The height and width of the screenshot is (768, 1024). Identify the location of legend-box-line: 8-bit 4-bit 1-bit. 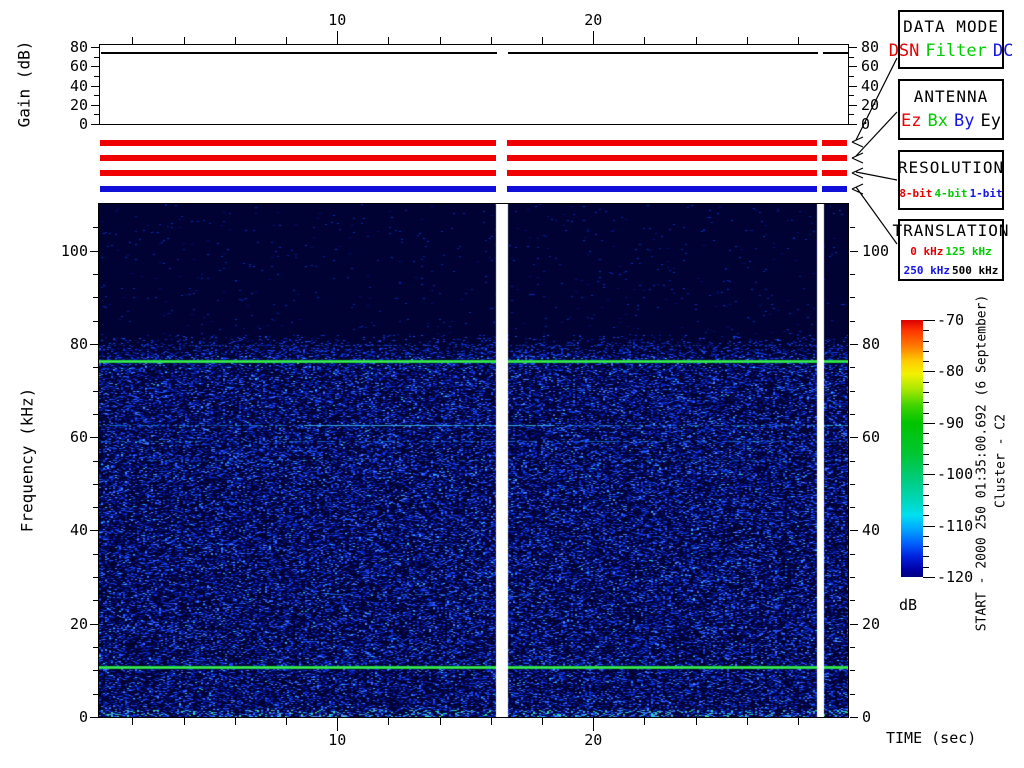
(950, 191).